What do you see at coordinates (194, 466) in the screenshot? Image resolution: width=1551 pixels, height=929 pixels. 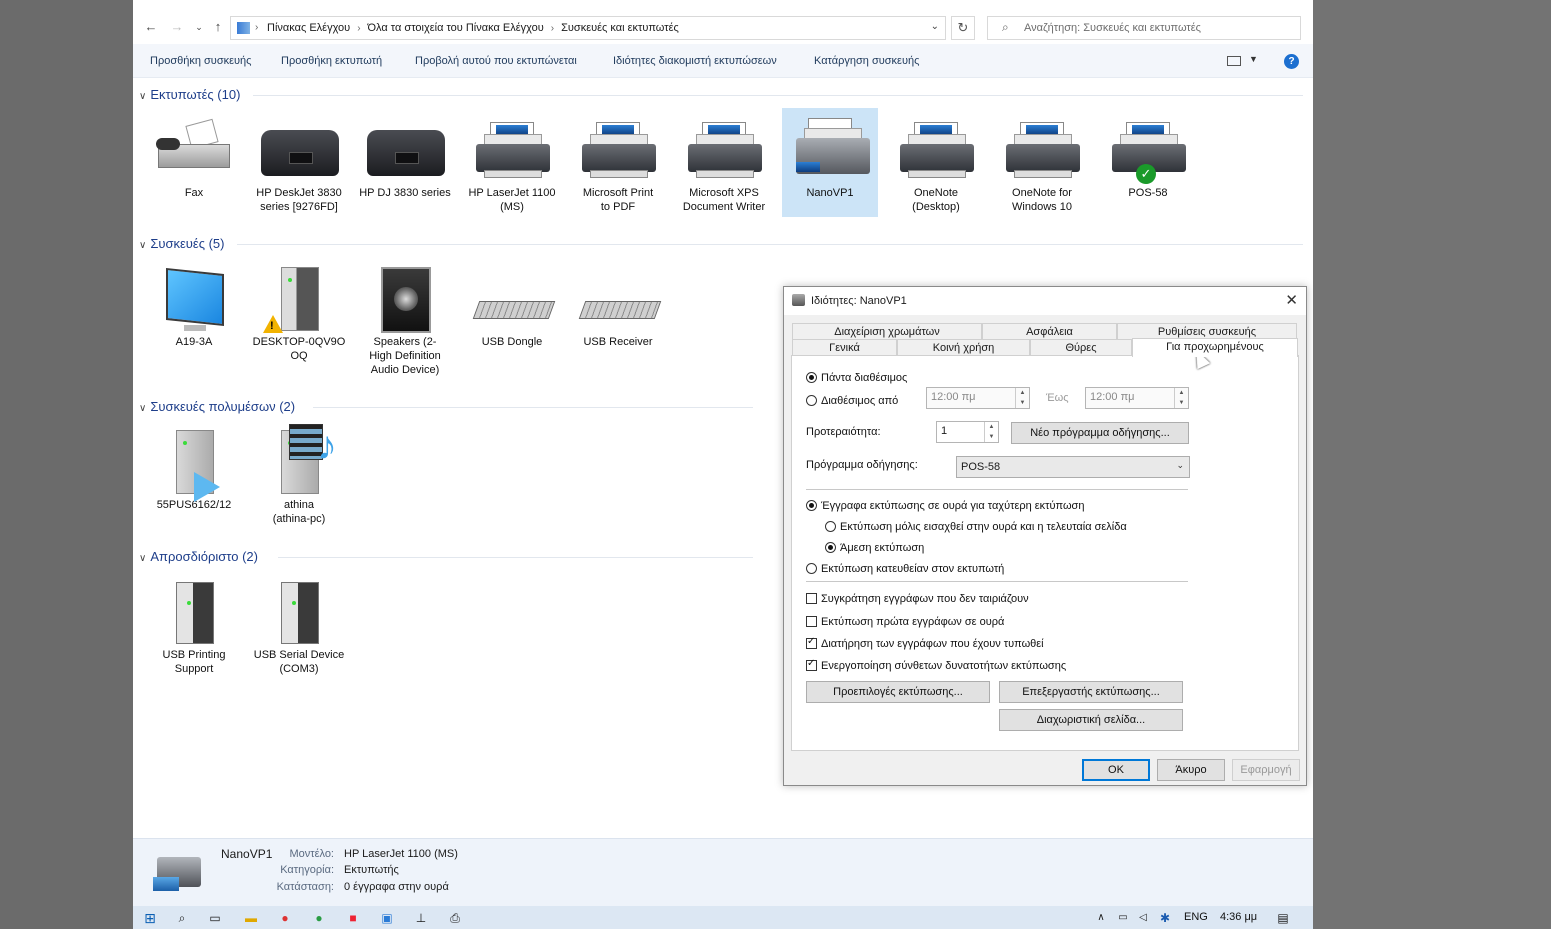 I see `device-55pus6162: 55PUS6162/12` at bounding box center [194, 466].